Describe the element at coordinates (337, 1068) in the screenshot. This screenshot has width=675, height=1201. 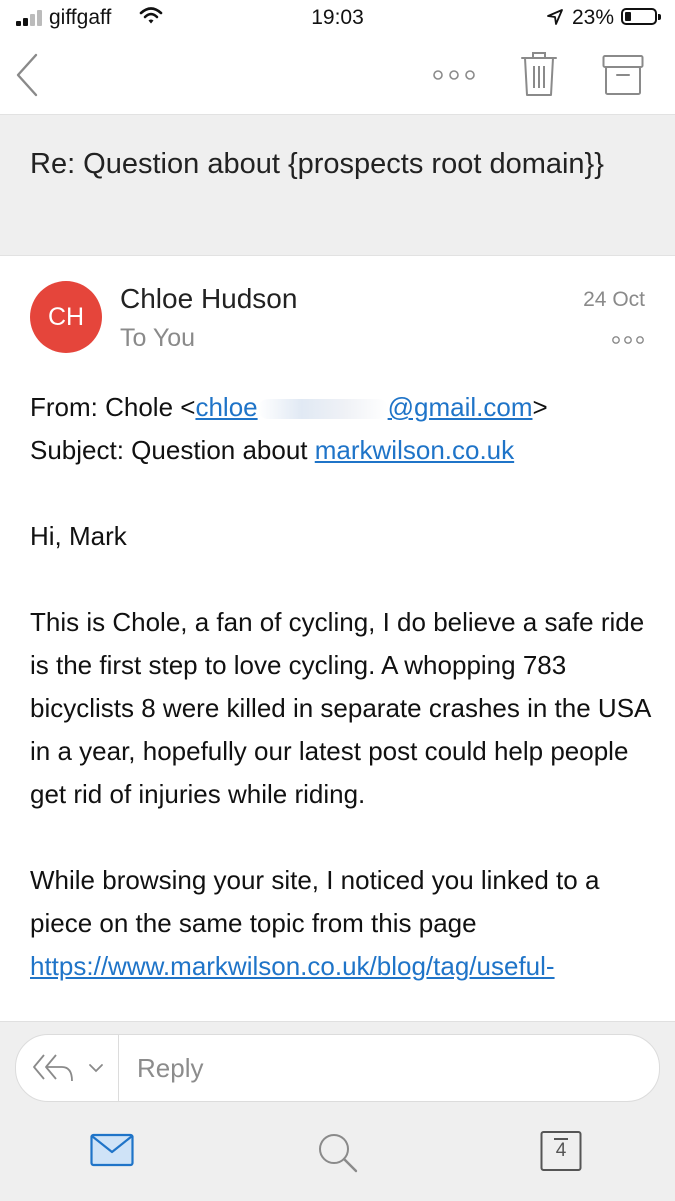
I see `reply-field: Reply` at that location.